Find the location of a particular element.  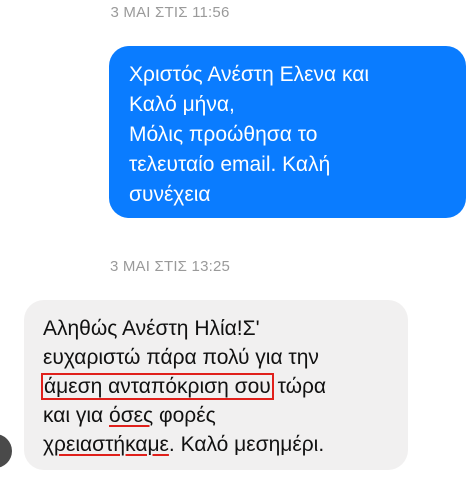

message-text-line: τελευταίο email. Καλή is located at coordinates (230, 164).